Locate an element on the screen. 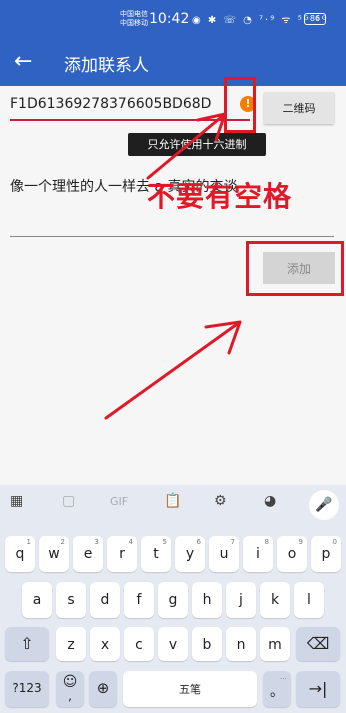  key-hint: 0 is located at coordinates (334, 542).